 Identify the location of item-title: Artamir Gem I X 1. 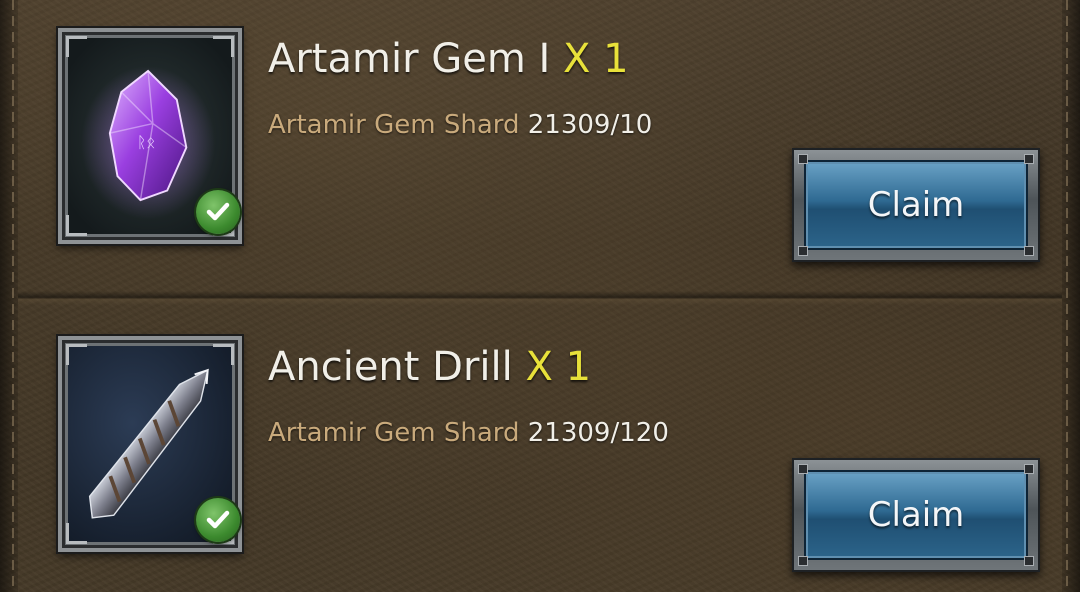
(448, 59).